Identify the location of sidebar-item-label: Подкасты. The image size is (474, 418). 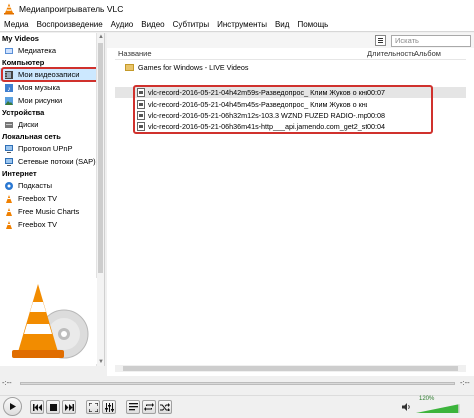
(35, 185).